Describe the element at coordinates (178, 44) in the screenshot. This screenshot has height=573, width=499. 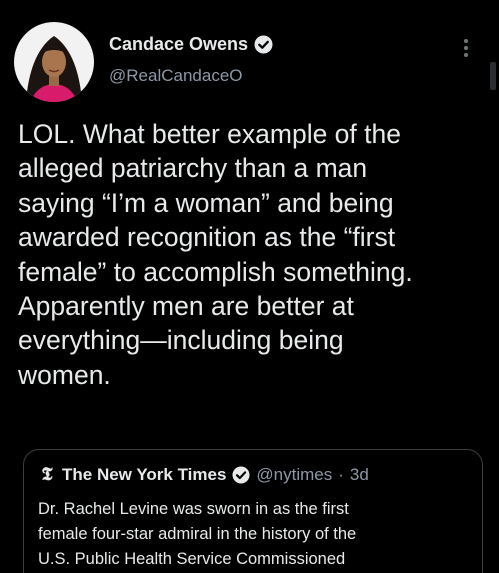
I see `author-display-name: Candace Owens` at that location.